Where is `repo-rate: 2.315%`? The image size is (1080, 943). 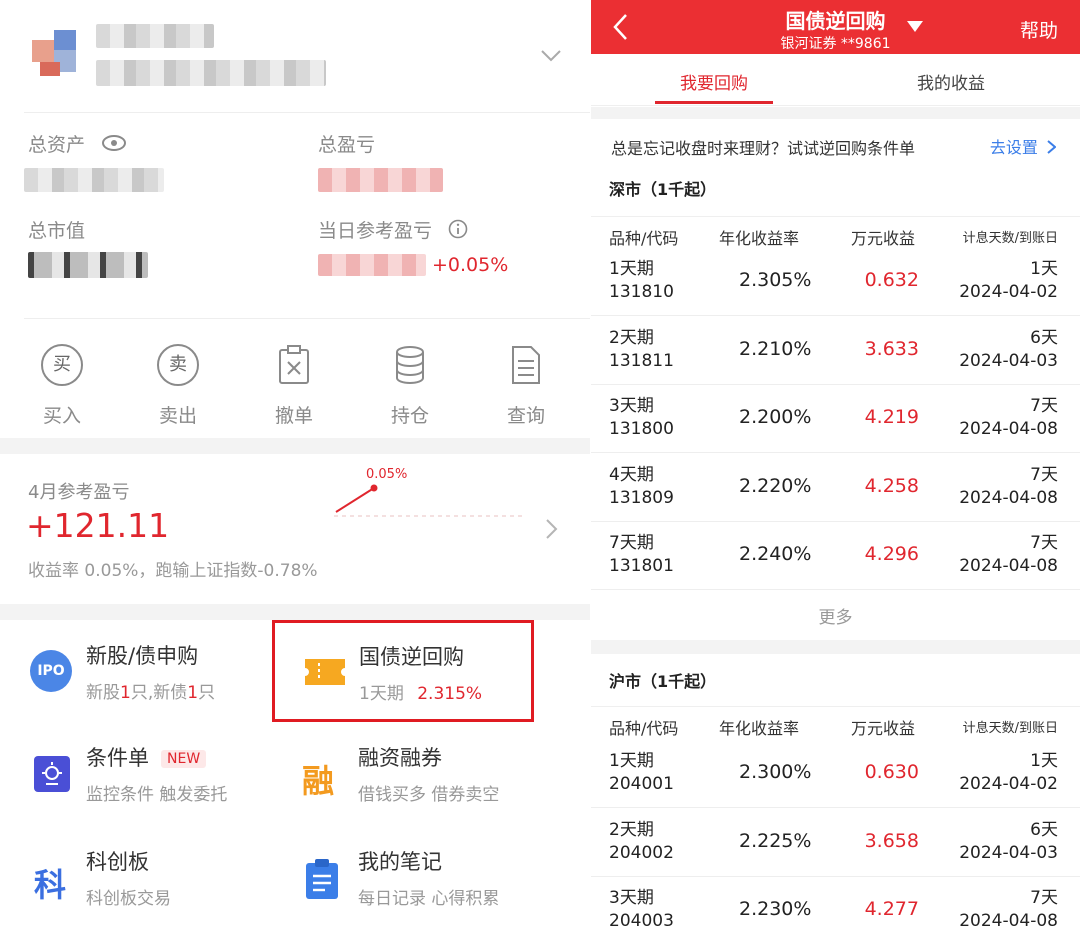 repo-rate: 2.315% is located at coordinates (450, 694).